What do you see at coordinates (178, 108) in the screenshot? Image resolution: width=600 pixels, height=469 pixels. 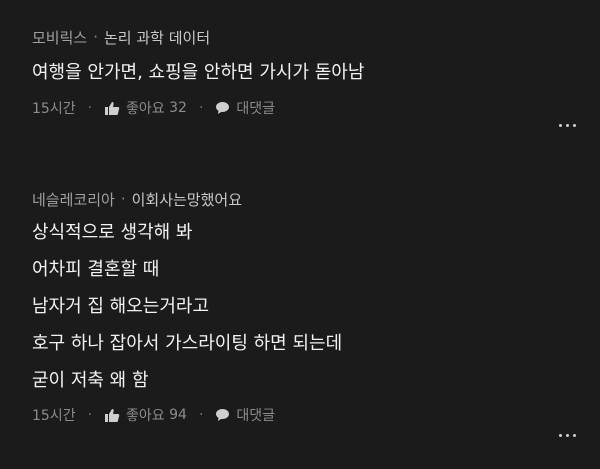 I see `like-count: 32` at bounding box center [178, 108].